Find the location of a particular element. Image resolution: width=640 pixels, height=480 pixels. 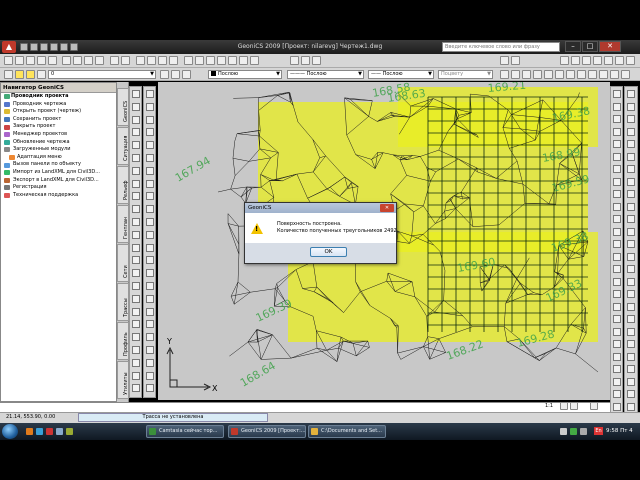

workspace-icon is located at coordinates (504, 60).